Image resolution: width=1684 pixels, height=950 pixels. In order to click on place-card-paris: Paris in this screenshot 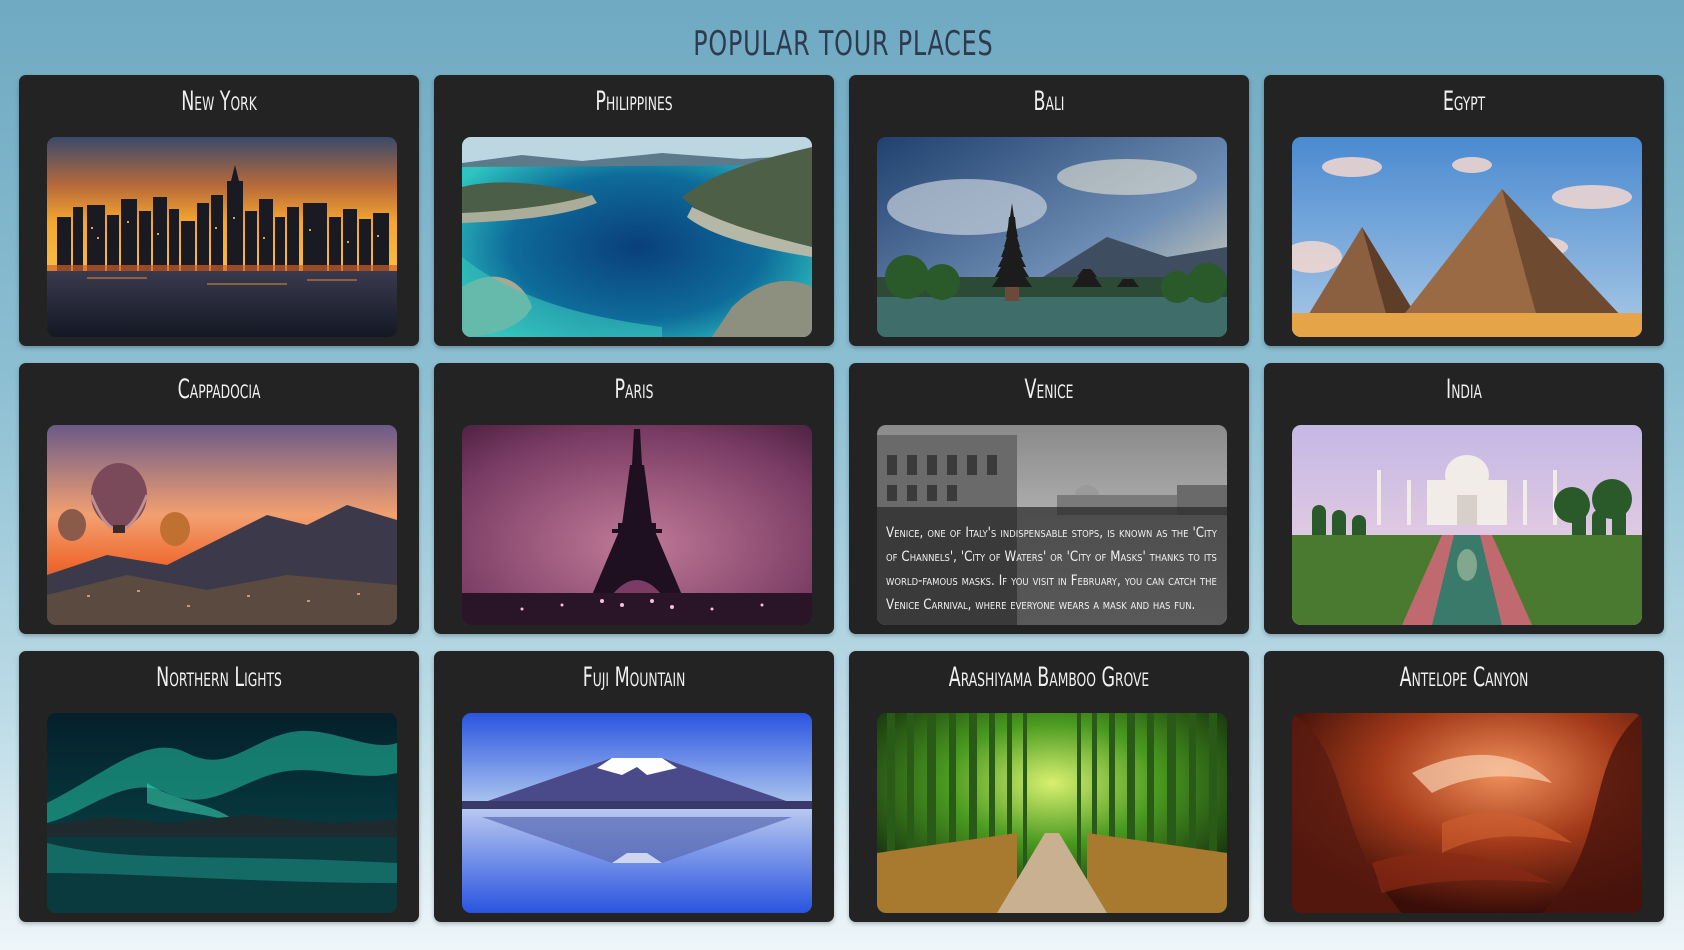, I will do `click(634, 498)`.